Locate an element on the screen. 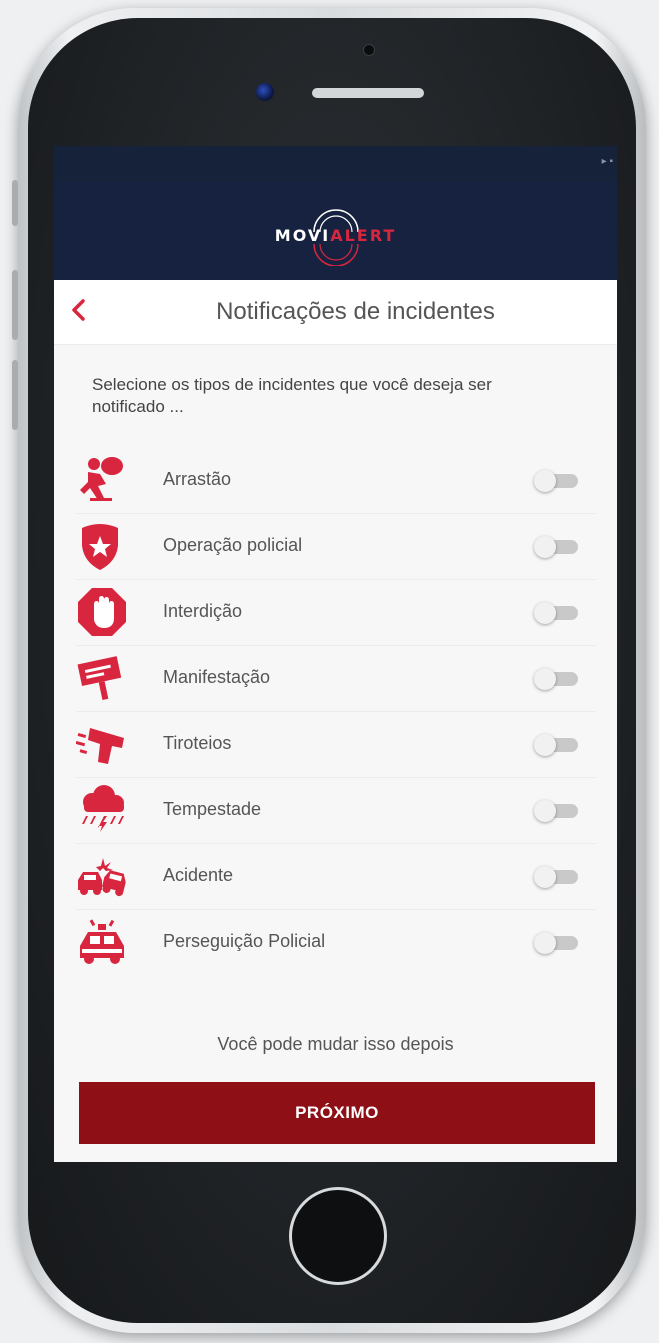  incident-row-perseguicao-policial: Perseguição Policial is located at coordinates (336, 942).